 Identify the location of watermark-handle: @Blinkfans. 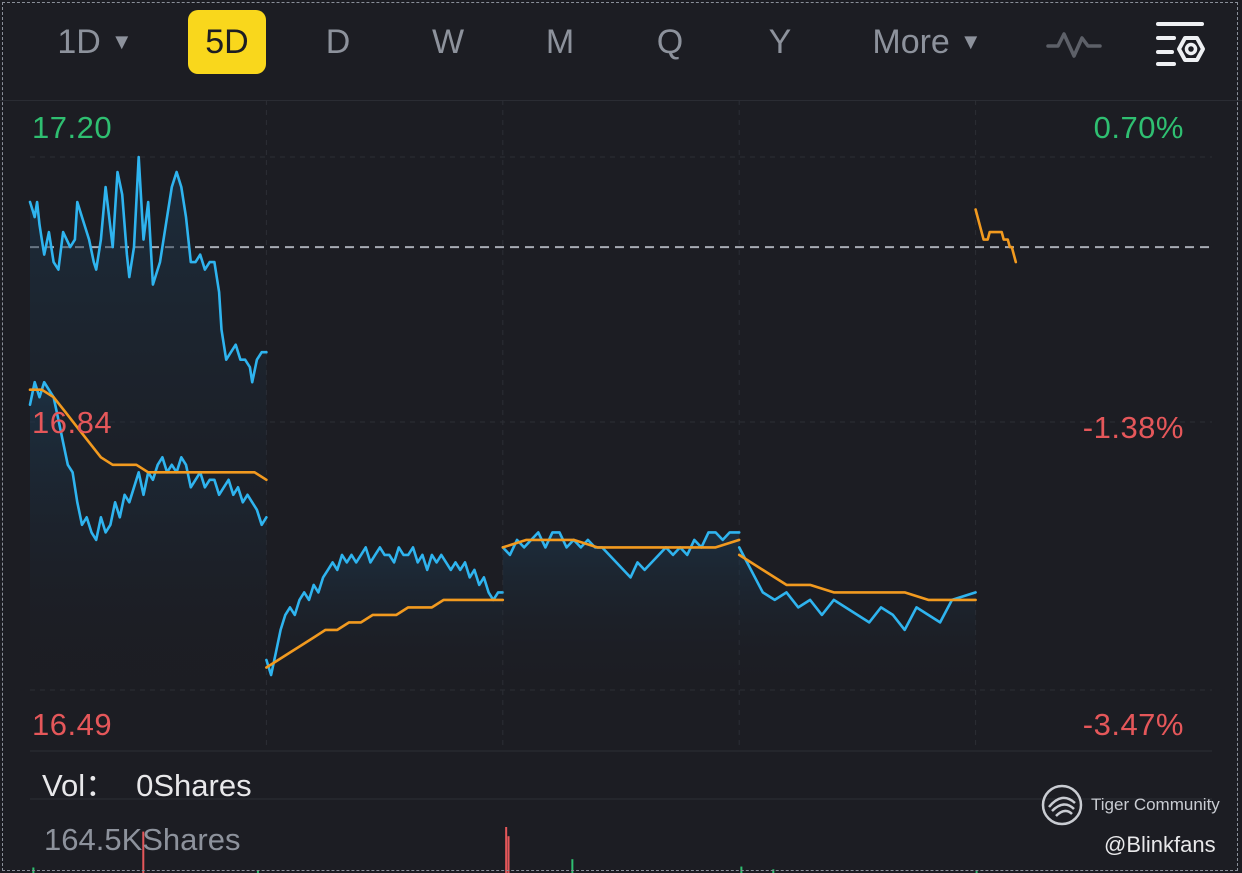
(1160, 844).